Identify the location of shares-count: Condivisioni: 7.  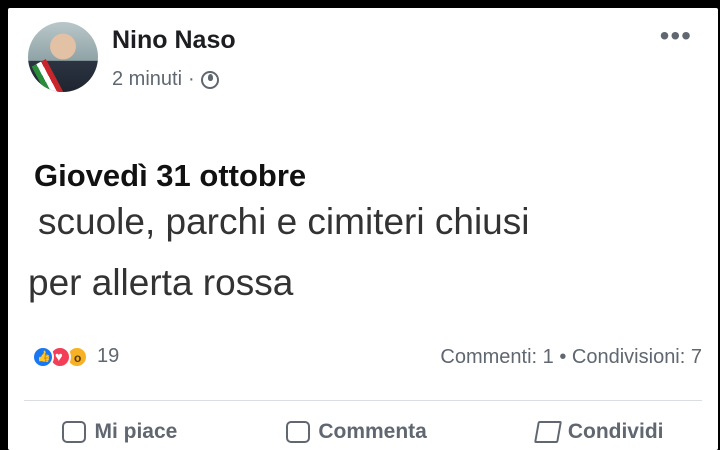
(637, 357).